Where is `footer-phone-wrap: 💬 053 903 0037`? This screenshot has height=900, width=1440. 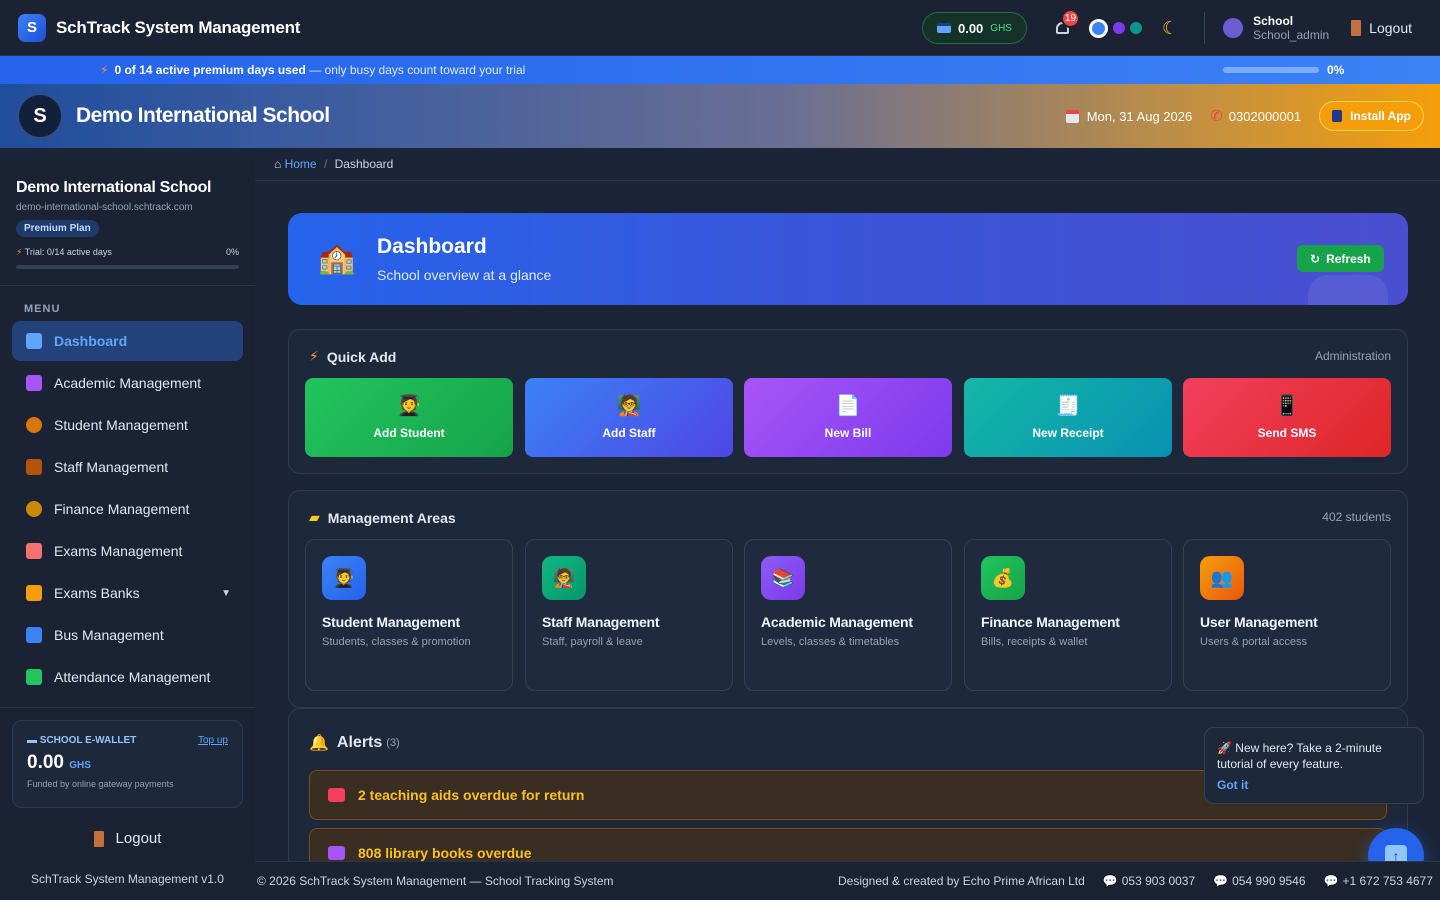 footer-phone-wrap: 💬 053 903 0037 is located at coordinates (1149, 881).